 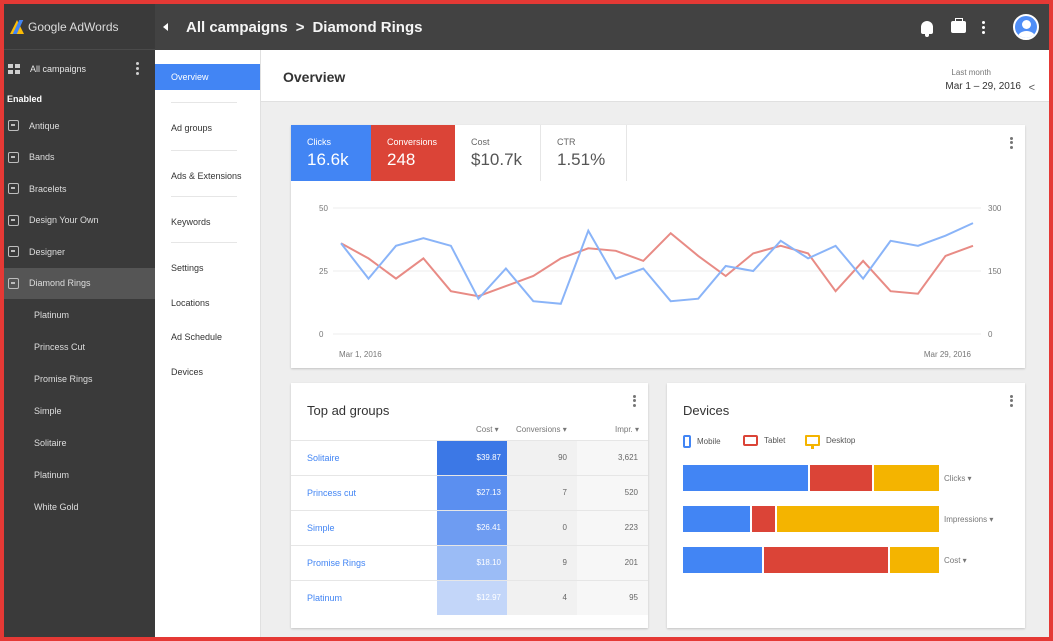 What do you see at coordinates (58, 69) in the screenshot?
I see `all-campaigns-label: All campaigns` at bounding box center [58, 69].